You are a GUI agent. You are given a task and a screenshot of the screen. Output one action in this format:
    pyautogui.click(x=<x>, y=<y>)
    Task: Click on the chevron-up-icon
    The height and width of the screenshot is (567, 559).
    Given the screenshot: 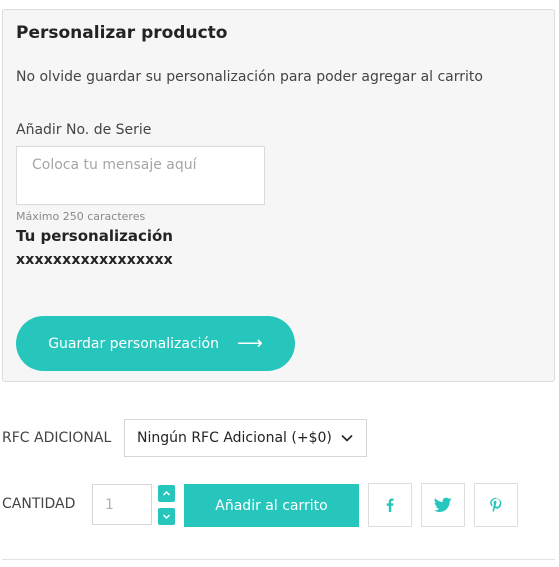 What is the action you would take?
    pyautogui.click(x=166, y=493)
    